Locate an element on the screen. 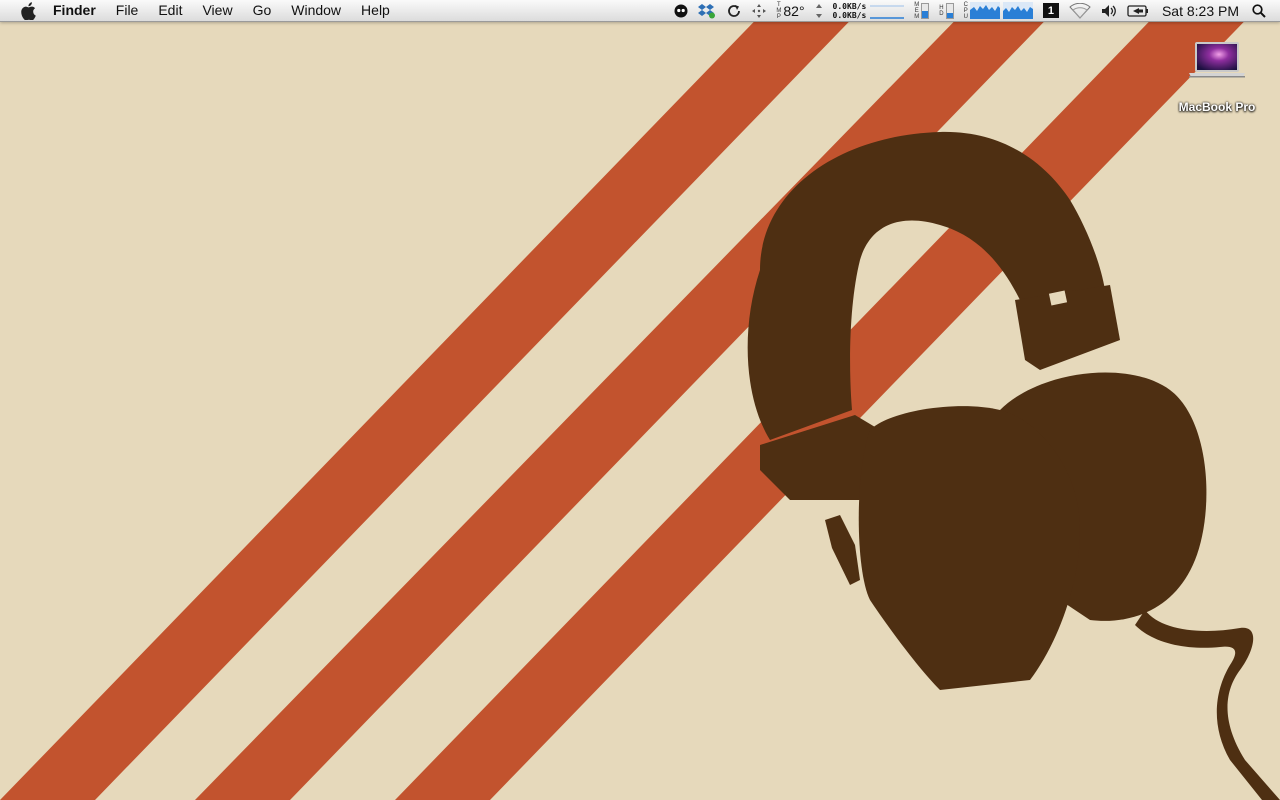 The height and width of the screenshot is (800, 1280). mem-label: M E M is located at coordinates (916, 11).